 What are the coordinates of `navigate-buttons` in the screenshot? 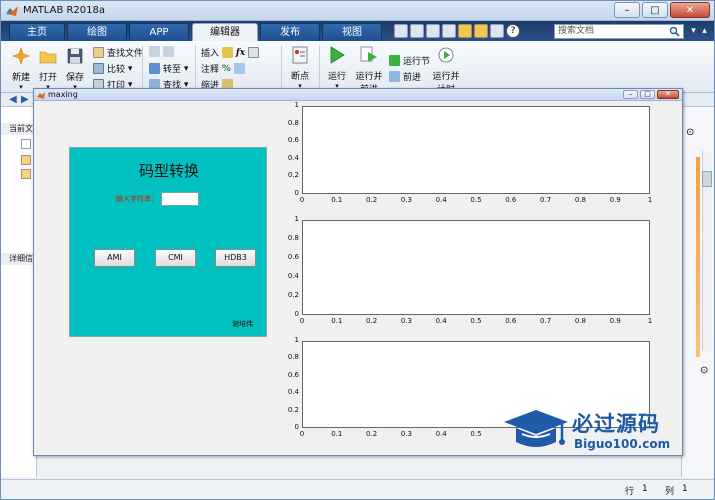 It's located at (163, 51).